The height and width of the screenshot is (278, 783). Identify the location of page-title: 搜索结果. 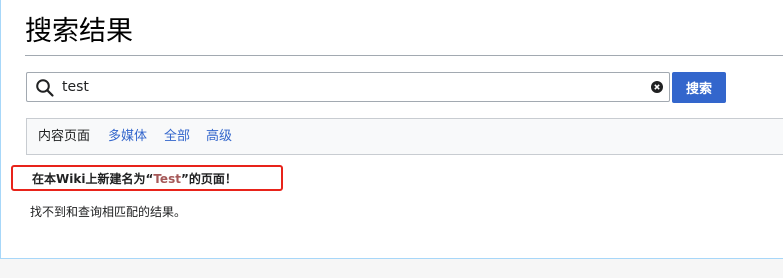
(79, 31).